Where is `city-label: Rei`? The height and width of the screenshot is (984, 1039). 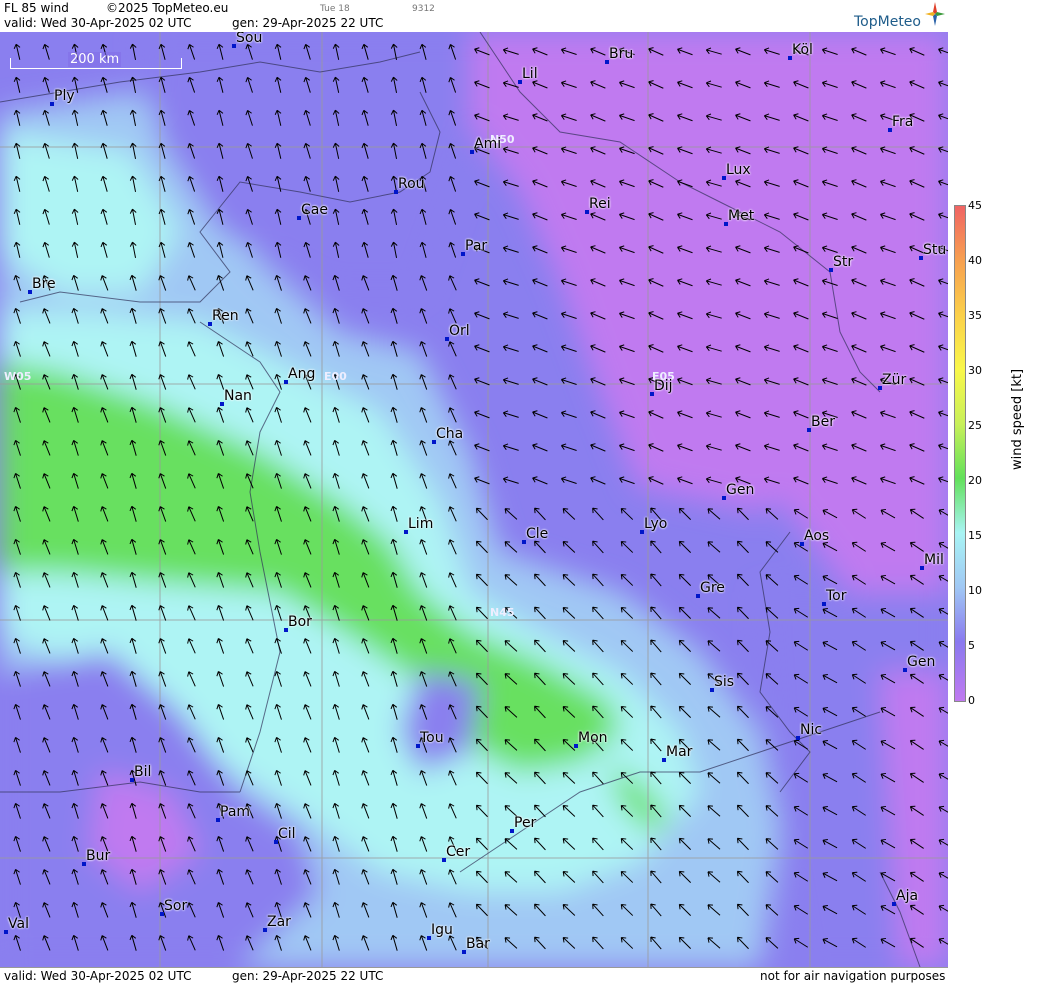 city-label: Rei is located at coordinates (600, 204).